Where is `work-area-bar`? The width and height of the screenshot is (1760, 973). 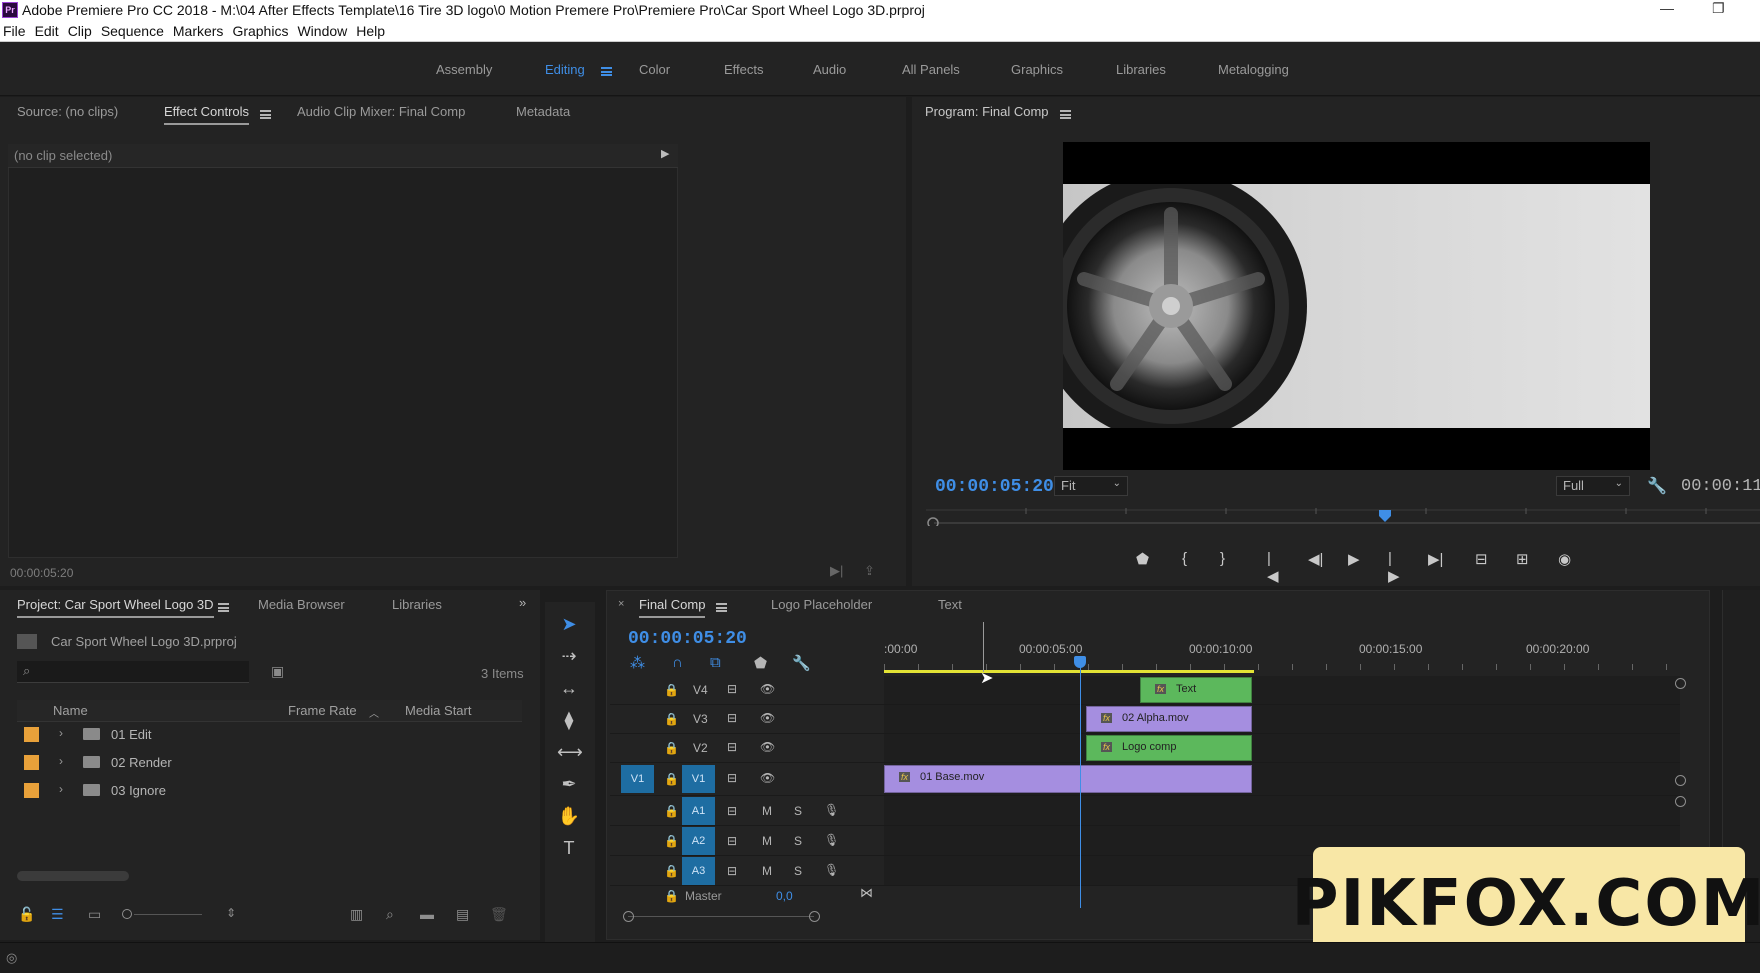
work-area-bar is located at coordinates (1069, 671).